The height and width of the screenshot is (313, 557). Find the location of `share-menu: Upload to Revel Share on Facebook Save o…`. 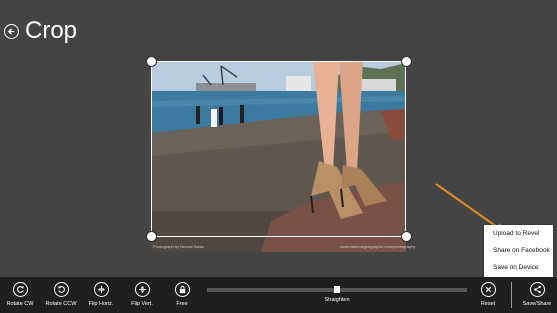

share-menu: Upload to Revel Share on Facebook Save o… is located at coordinates (518, 251).